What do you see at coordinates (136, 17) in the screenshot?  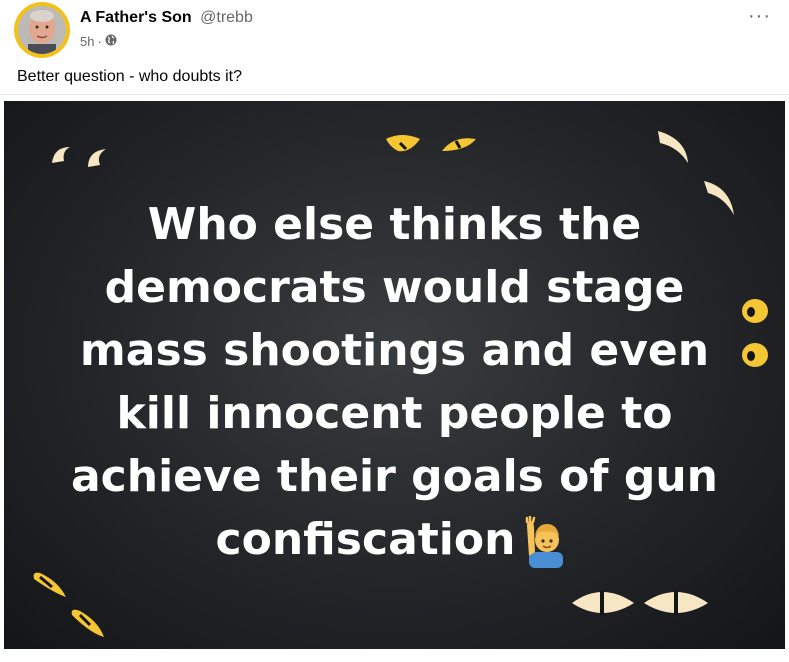 I see `author-name: A Father's Son` at bounding box center [136, 17].